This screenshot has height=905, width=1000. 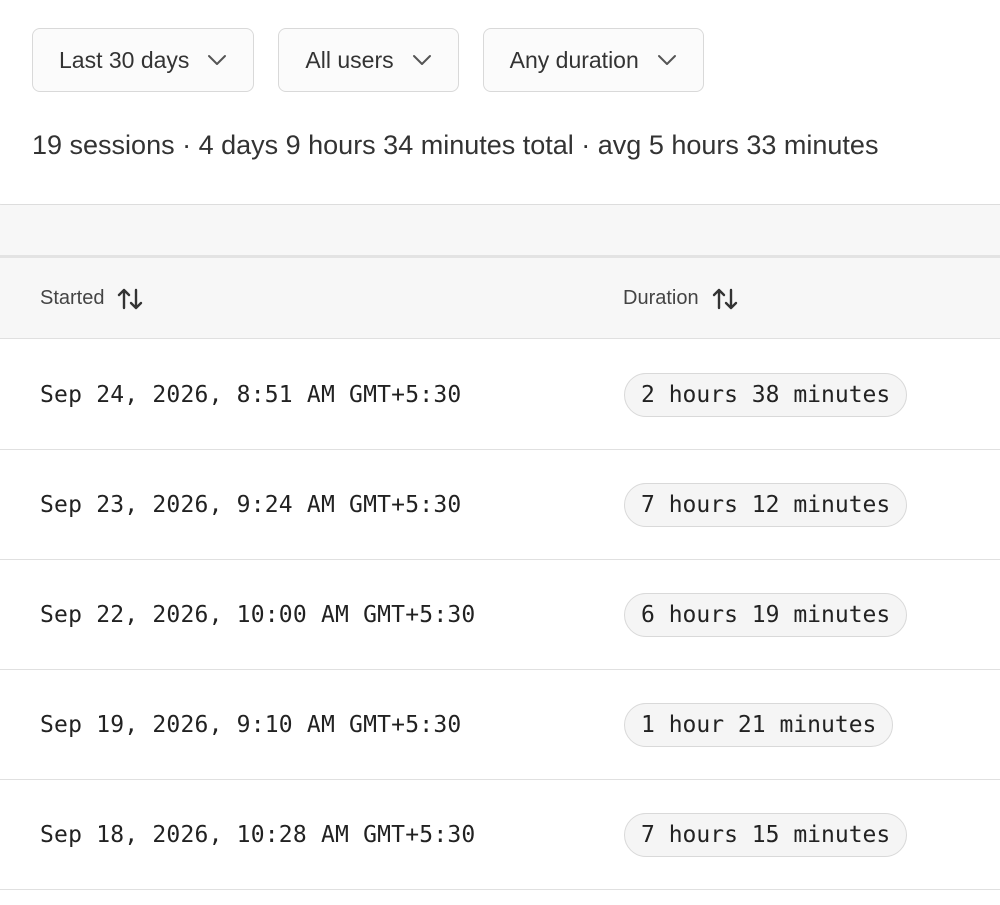 What do you see at coordinates (251, 395) in the screenshot?
I see `started-cell: Sep 24, 2026, 8:51 AM GMT+5:30` at bounding box center [251, 395].